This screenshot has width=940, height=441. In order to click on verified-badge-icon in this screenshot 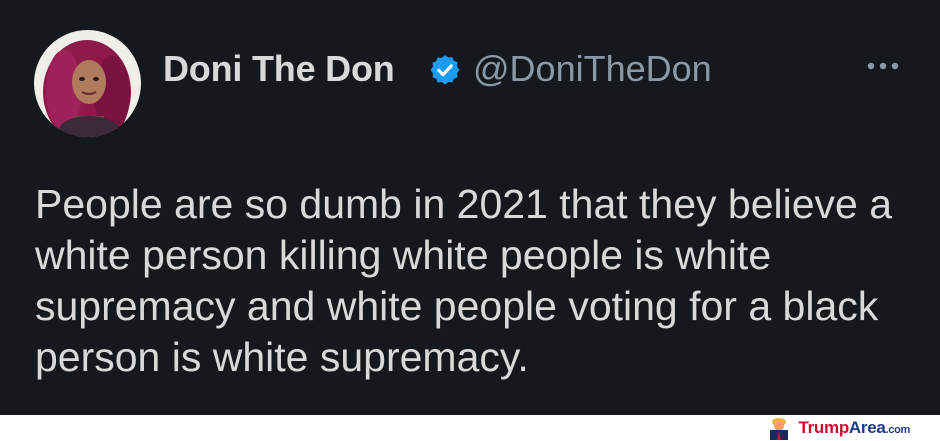, I will do `click(445, 70)`.